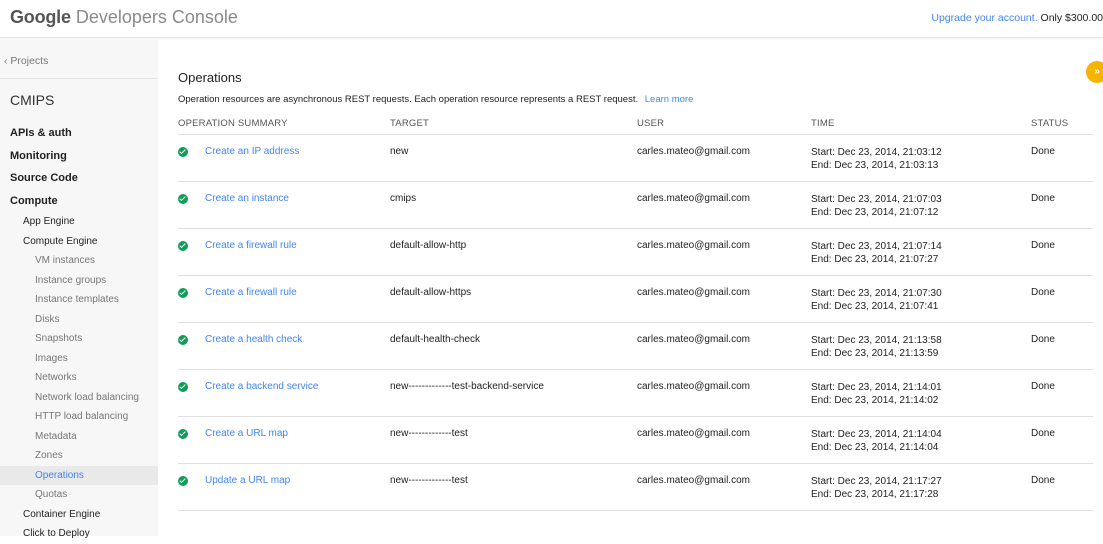 This screenshot has width=1103, height=544. Describe the element at coordinates (513, 123) in the screenshot. I see `column-header-target: TARGET` at that location.